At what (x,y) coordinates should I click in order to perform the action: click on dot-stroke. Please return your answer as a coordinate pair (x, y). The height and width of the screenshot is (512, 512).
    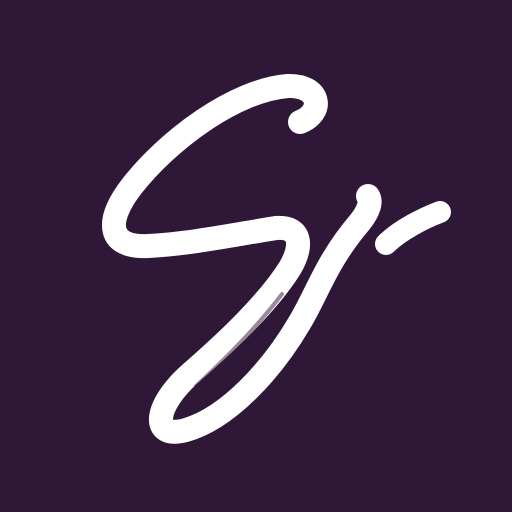
    Looking at the image, I should click on (413, 228).